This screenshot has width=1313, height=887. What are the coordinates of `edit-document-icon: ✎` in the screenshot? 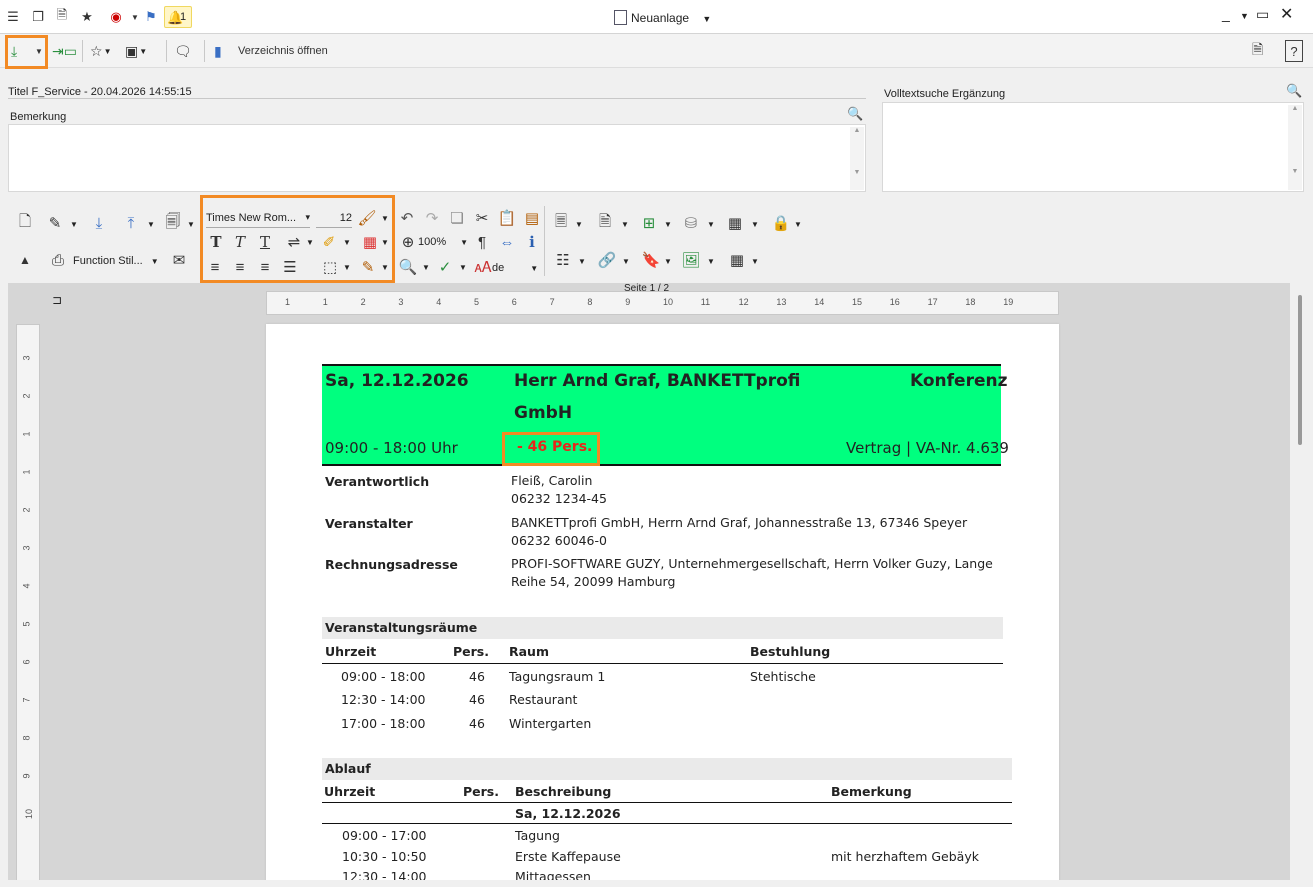 It's located at (55, 223).